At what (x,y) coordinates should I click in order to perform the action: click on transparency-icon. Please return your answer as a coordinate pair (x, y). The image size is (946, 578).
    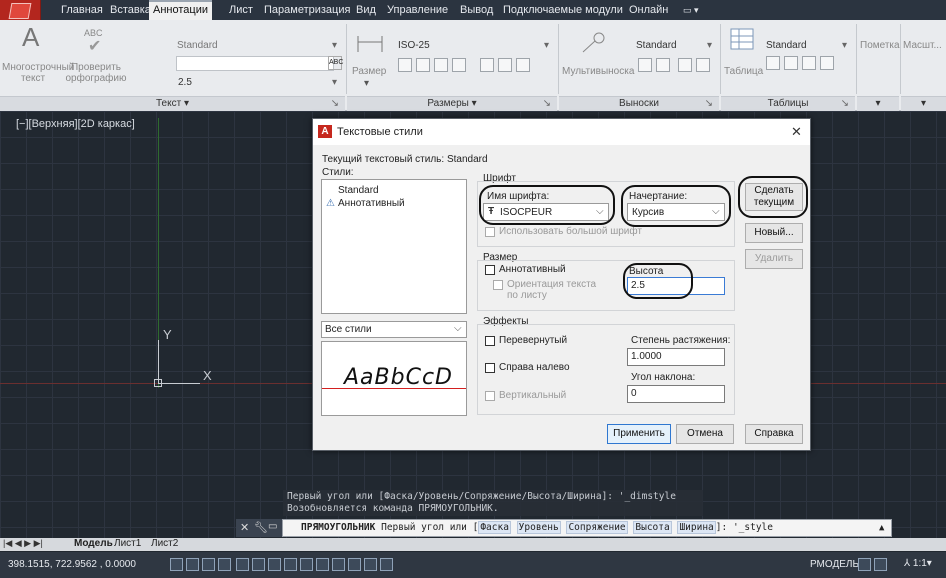
    Looking at the image, I should click on (354, 564).